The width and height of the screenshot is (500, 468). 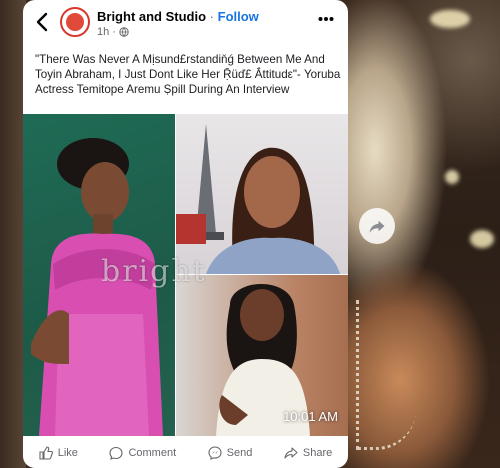 I want to click on photo-panel-top-right, so click(x=262, y=194).